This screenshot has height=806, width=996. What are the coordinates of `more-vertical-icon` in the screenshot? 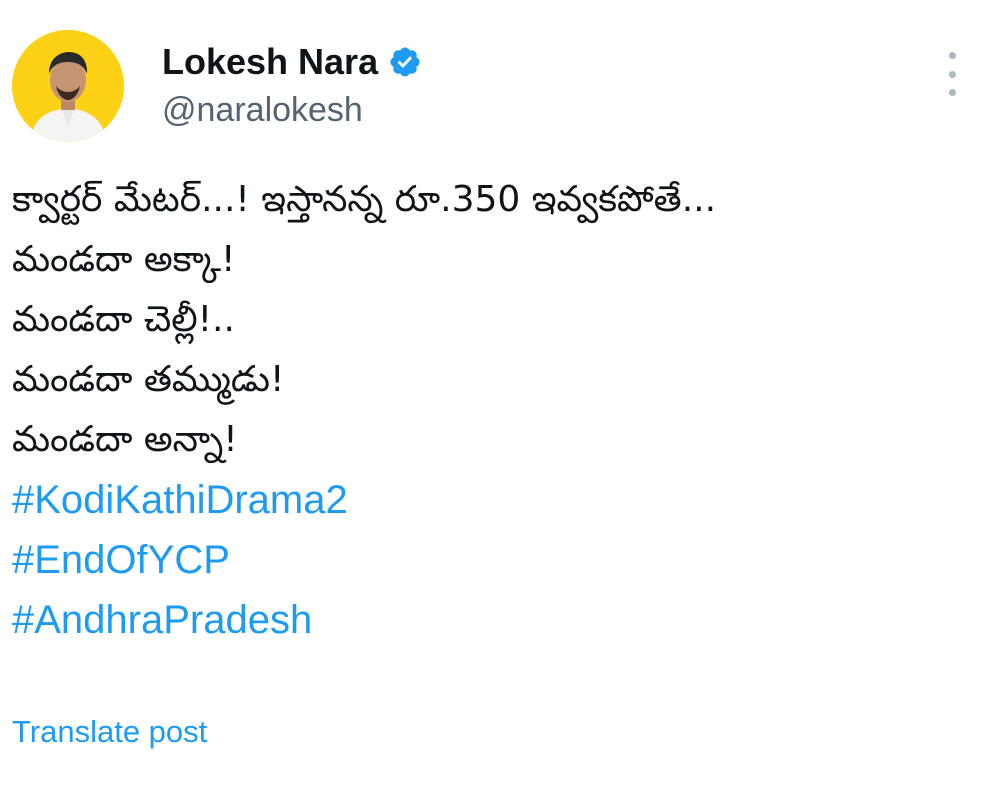 It's located at (952, 74).